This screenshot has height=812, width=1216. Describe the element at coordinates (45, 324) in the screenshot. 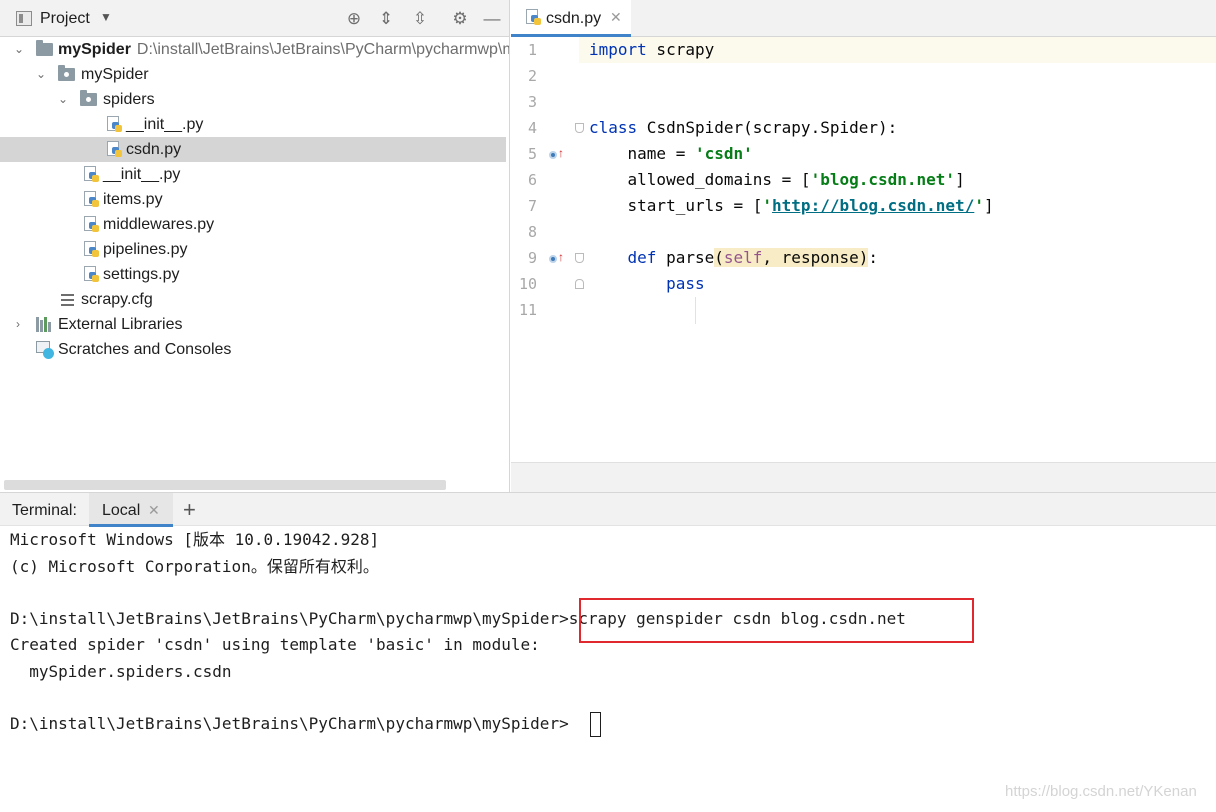

I see `library-icon` at that location.